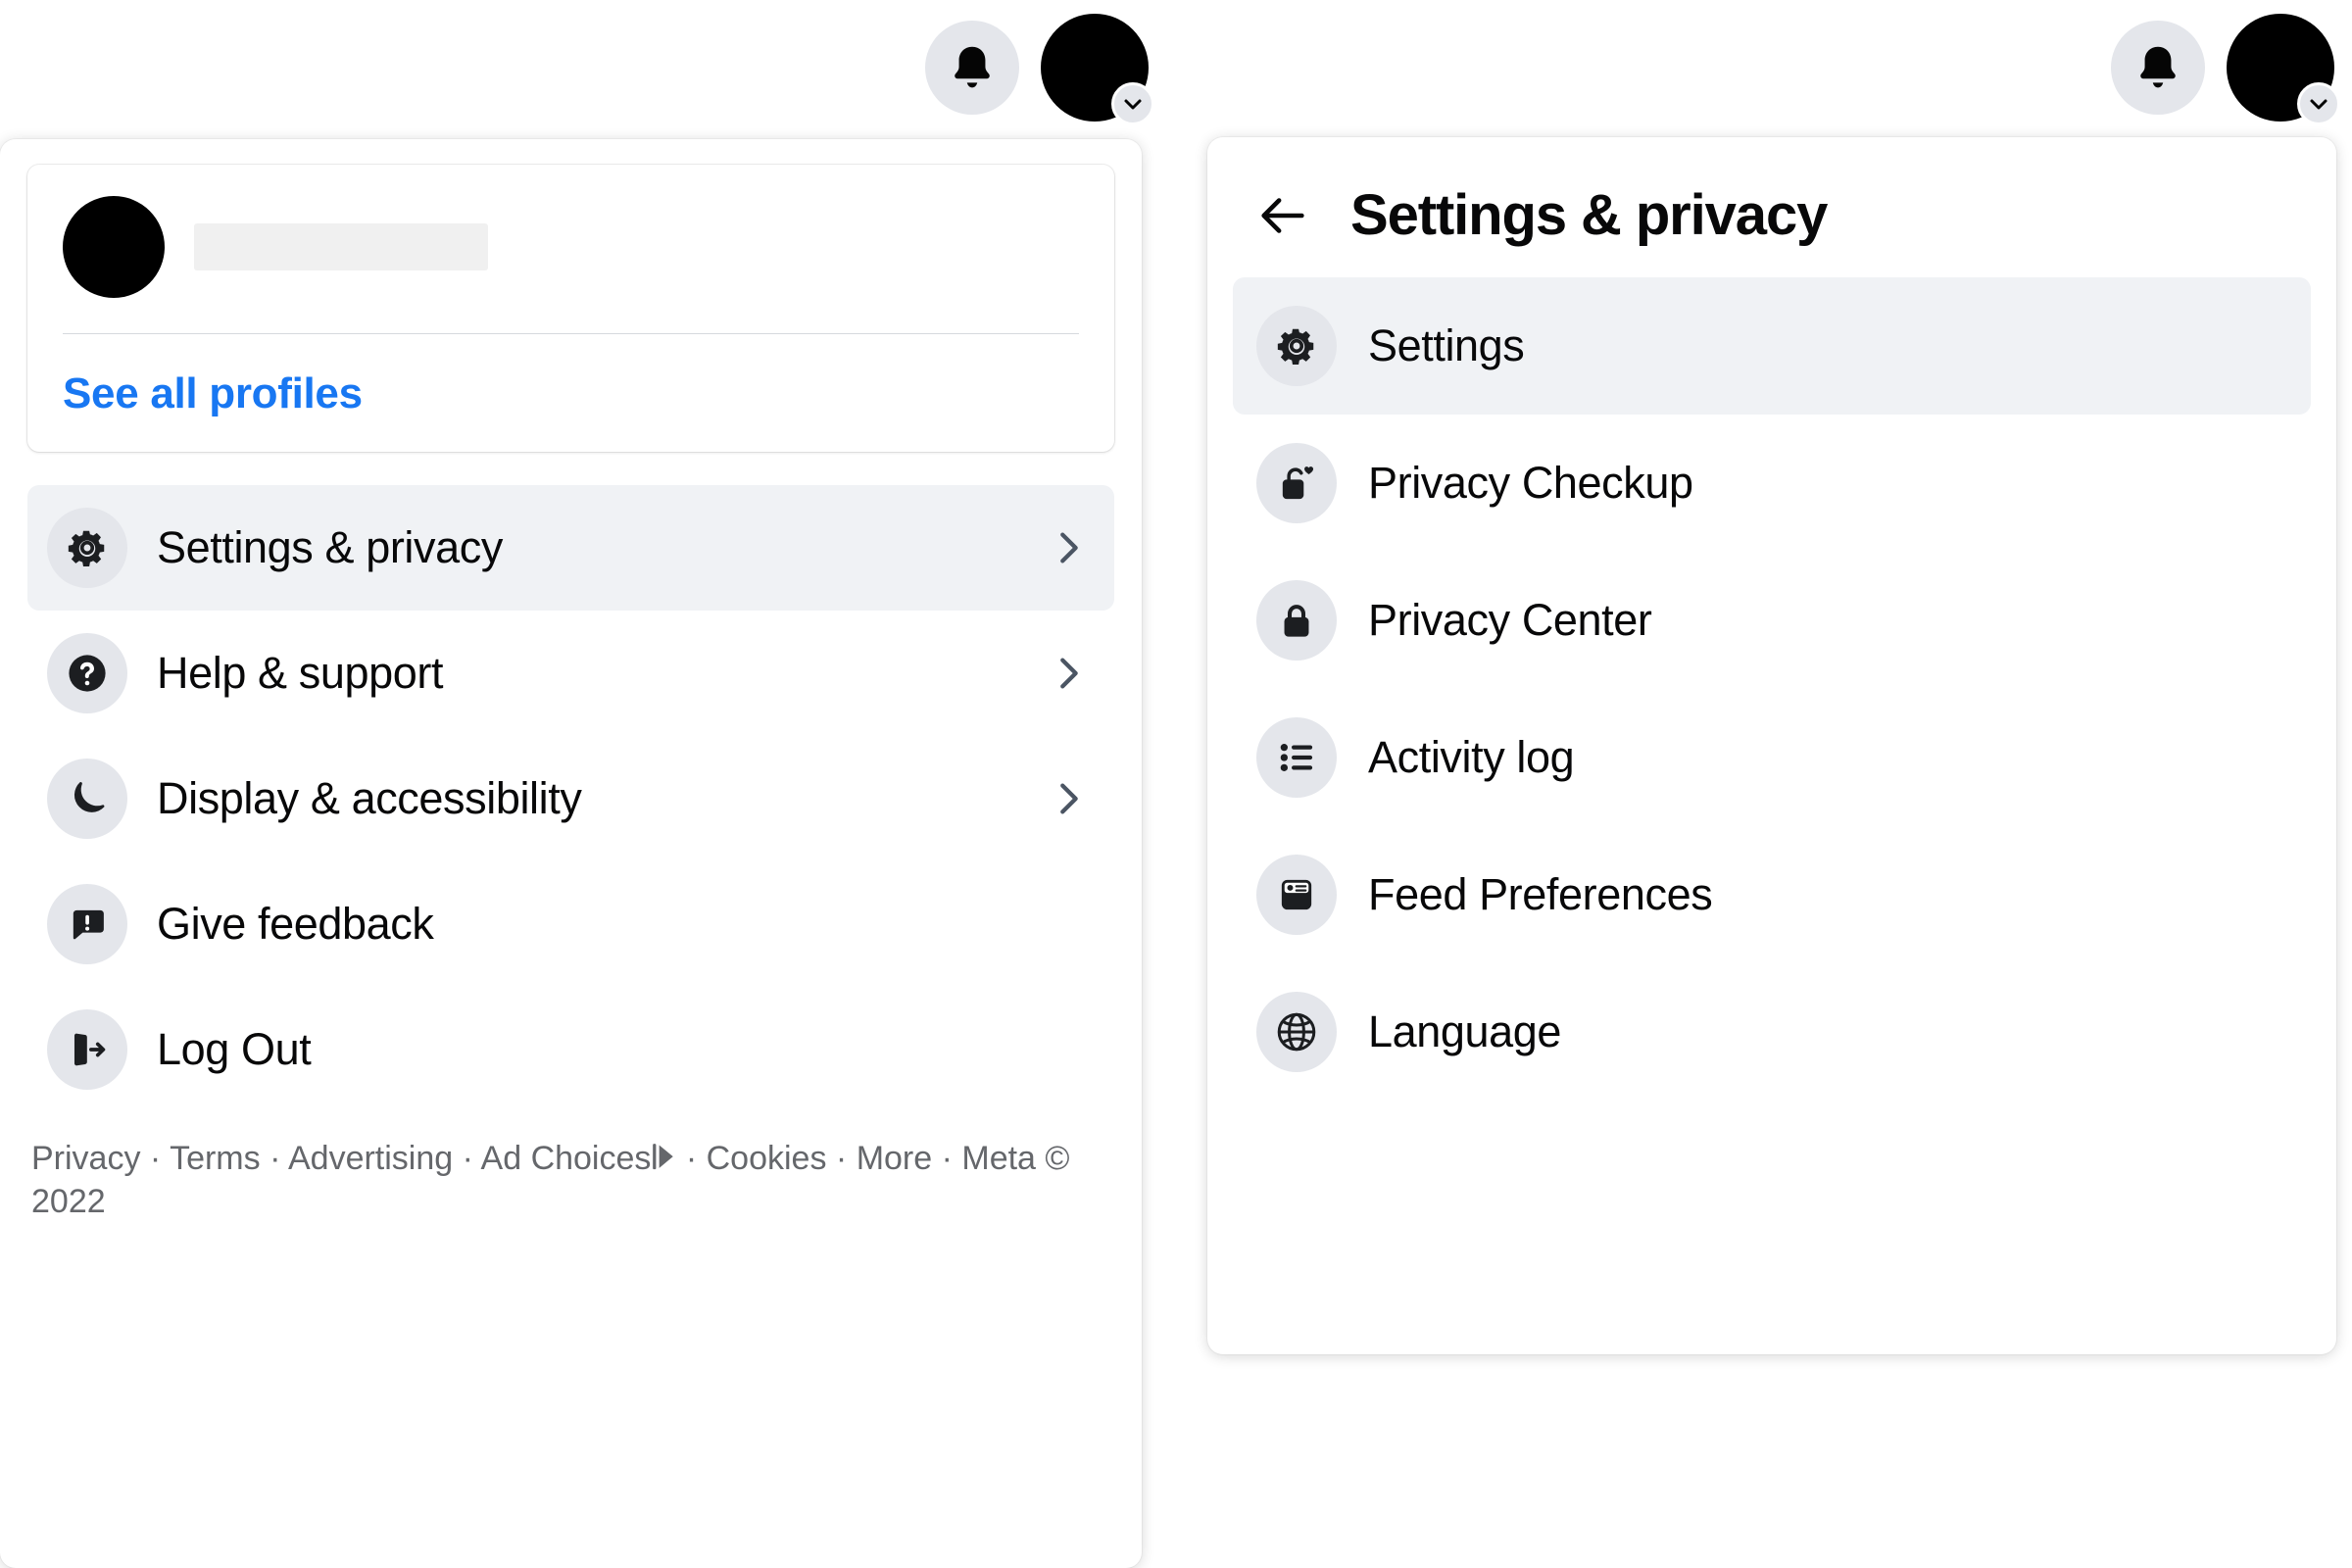  I want to click on footer-link-ad-choices: Ad Choices, so click(566, 1158).